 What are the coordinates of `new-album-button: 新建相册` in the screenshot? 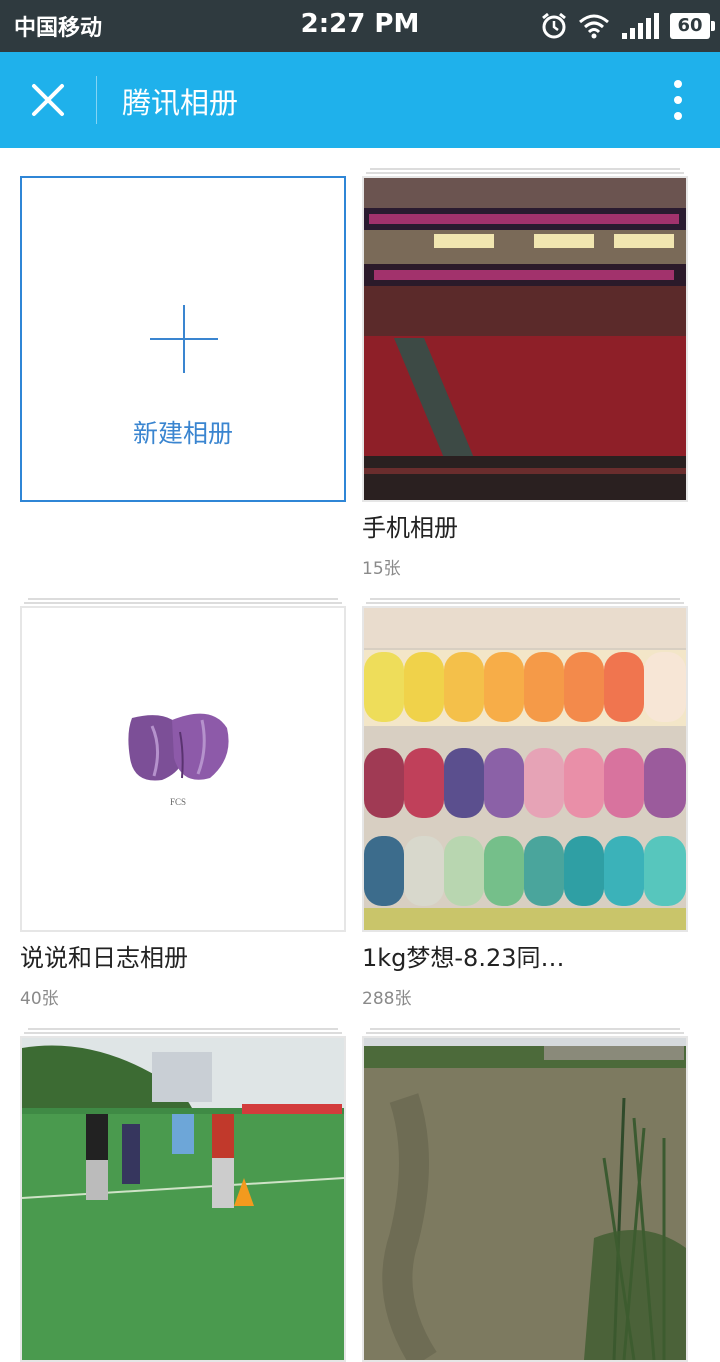 It's located at (183, 339).